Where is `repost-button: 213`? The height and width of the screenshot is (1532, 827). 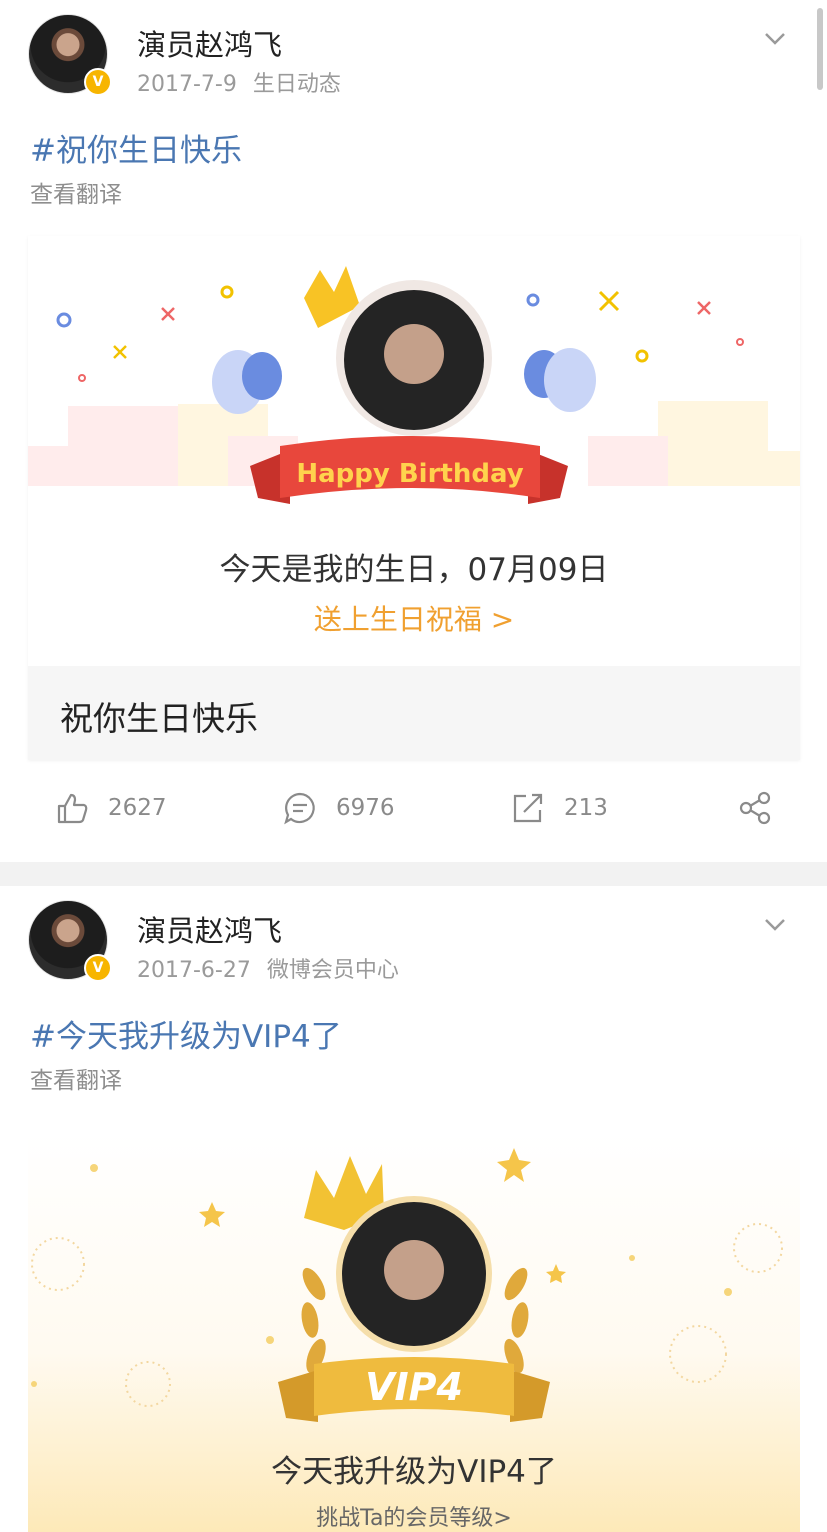
repost-button: 213 is located at coordinates (559, 808).